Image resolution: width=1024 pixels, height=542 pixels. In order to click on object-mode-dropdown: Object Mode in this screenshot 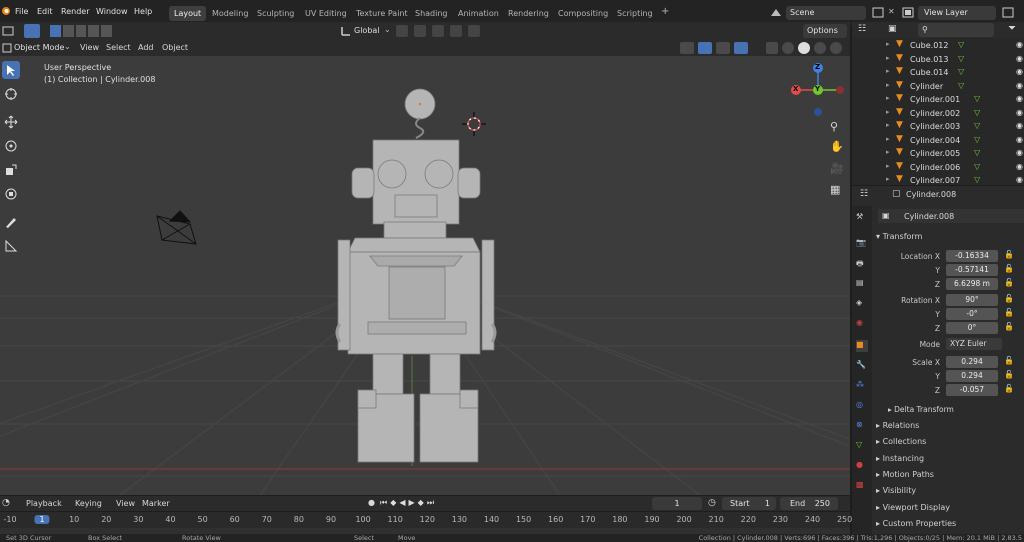, I will do `click(39, 47)`.